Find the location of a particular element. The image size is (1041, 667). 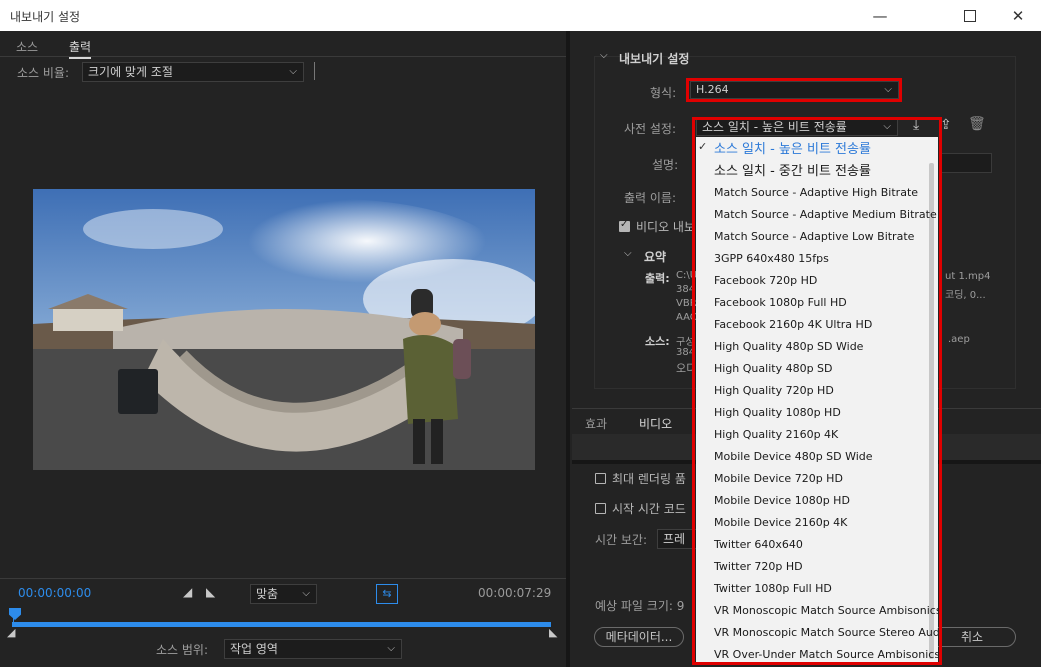

time-interpolation-value: 프레임 is located at coordinates (674, 539).